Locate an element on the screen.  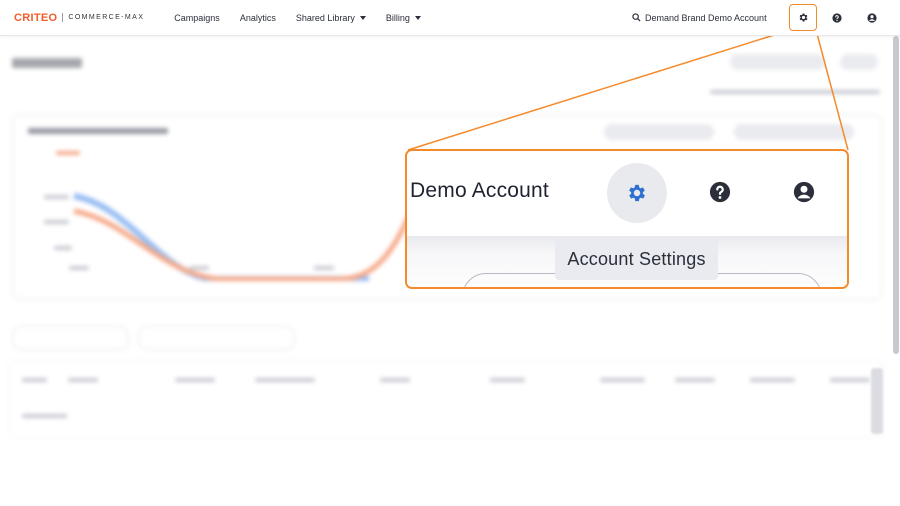
callout-help-button is located at coordinates (720, 194).